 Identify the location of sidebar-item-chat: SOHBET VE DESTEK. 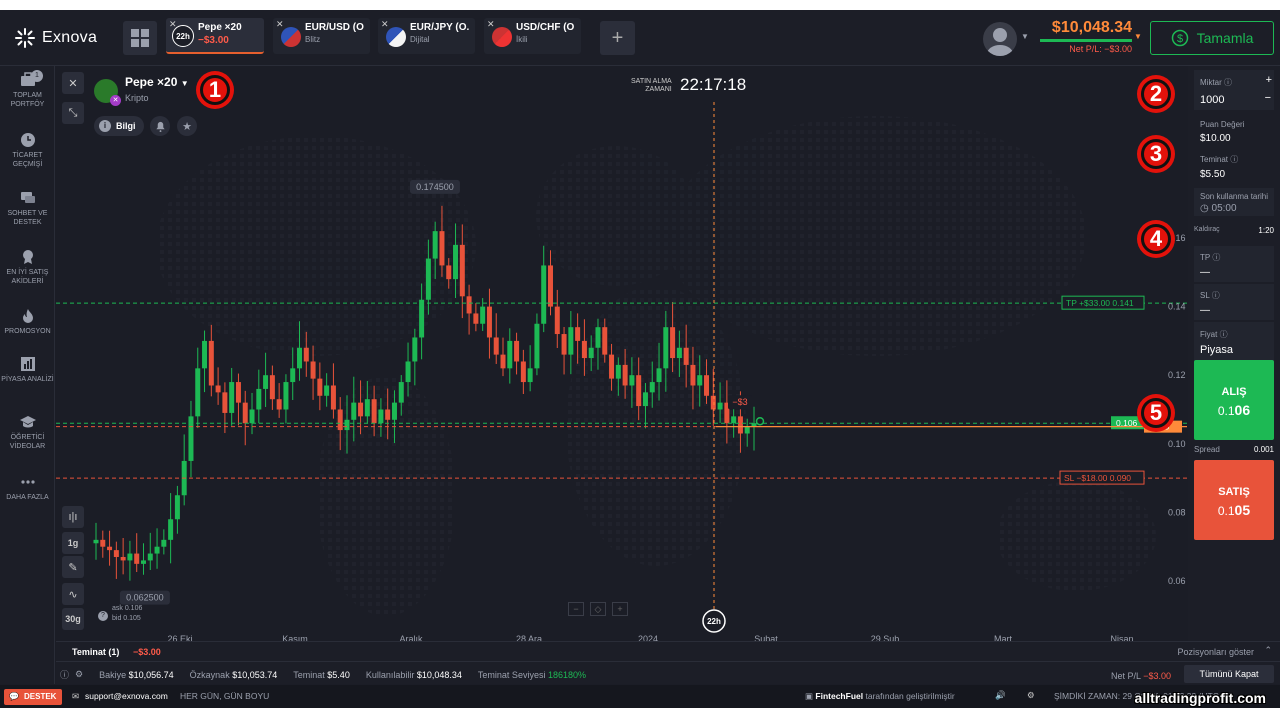
(27, 208).